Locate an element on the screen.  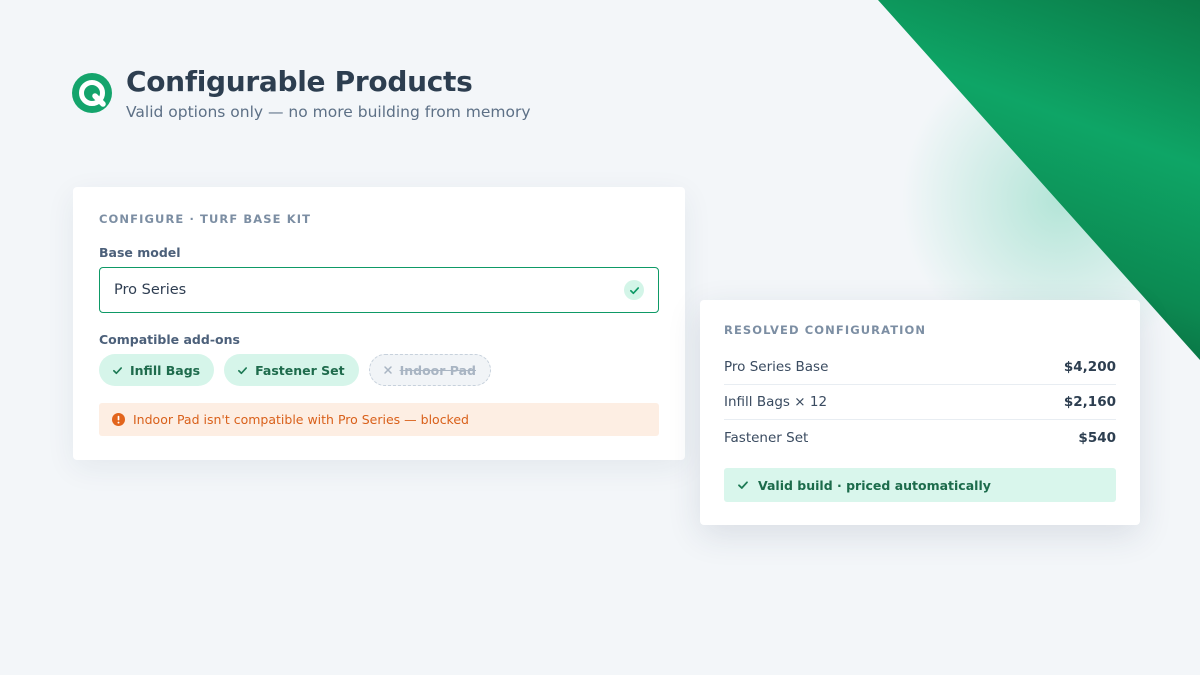
line-item-row: Infill Bags × 12 $2,160 is located at coordinates (920, 402).